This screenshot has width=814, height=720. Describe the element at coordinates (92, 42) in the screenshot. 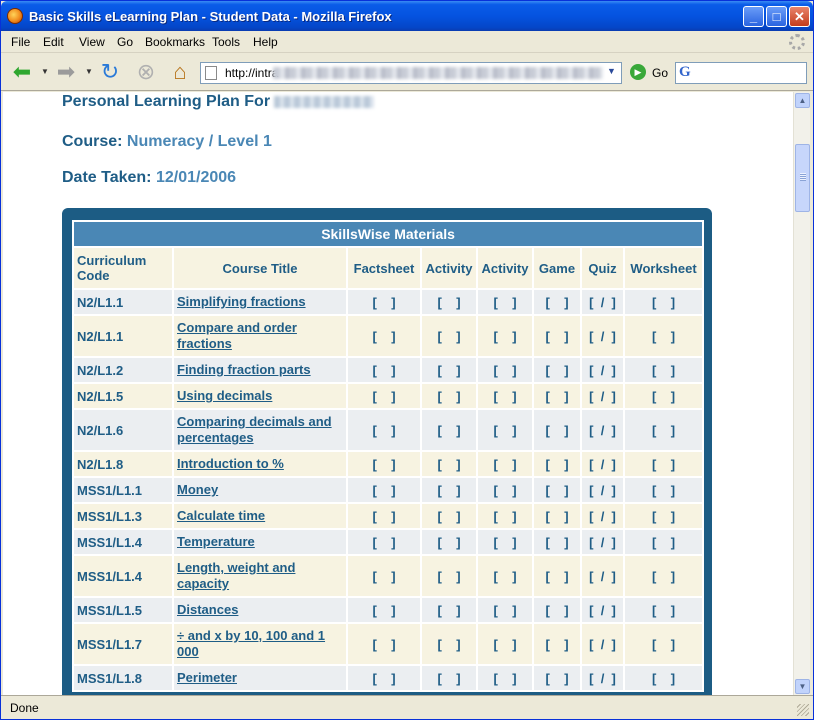

I see `menu-view: View` at that location.